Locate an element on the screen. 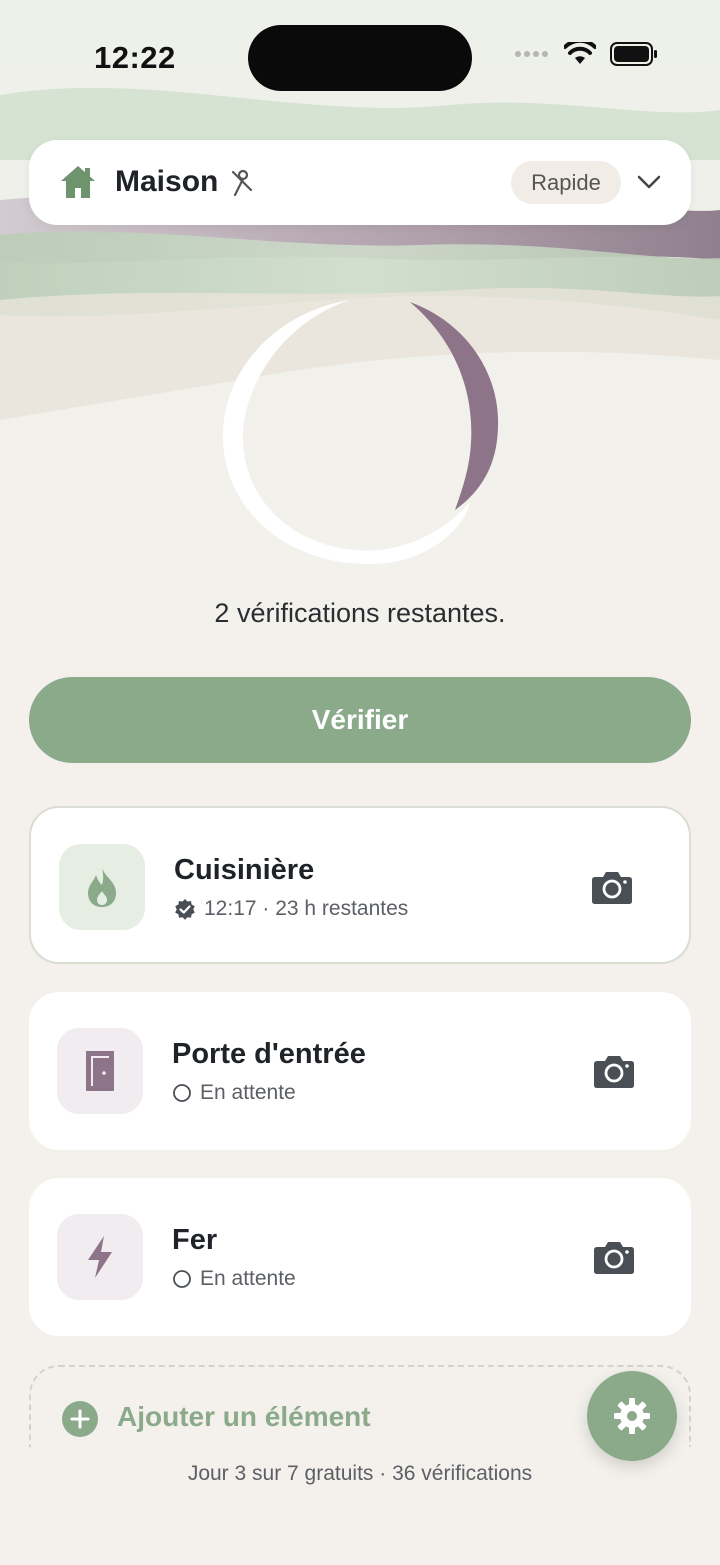 The height and width of the screenshot is (1565, 720). trial-footer: Jour 3 sur 7 gratuits · 36 vérifications is located at coordinates (360, 1473).